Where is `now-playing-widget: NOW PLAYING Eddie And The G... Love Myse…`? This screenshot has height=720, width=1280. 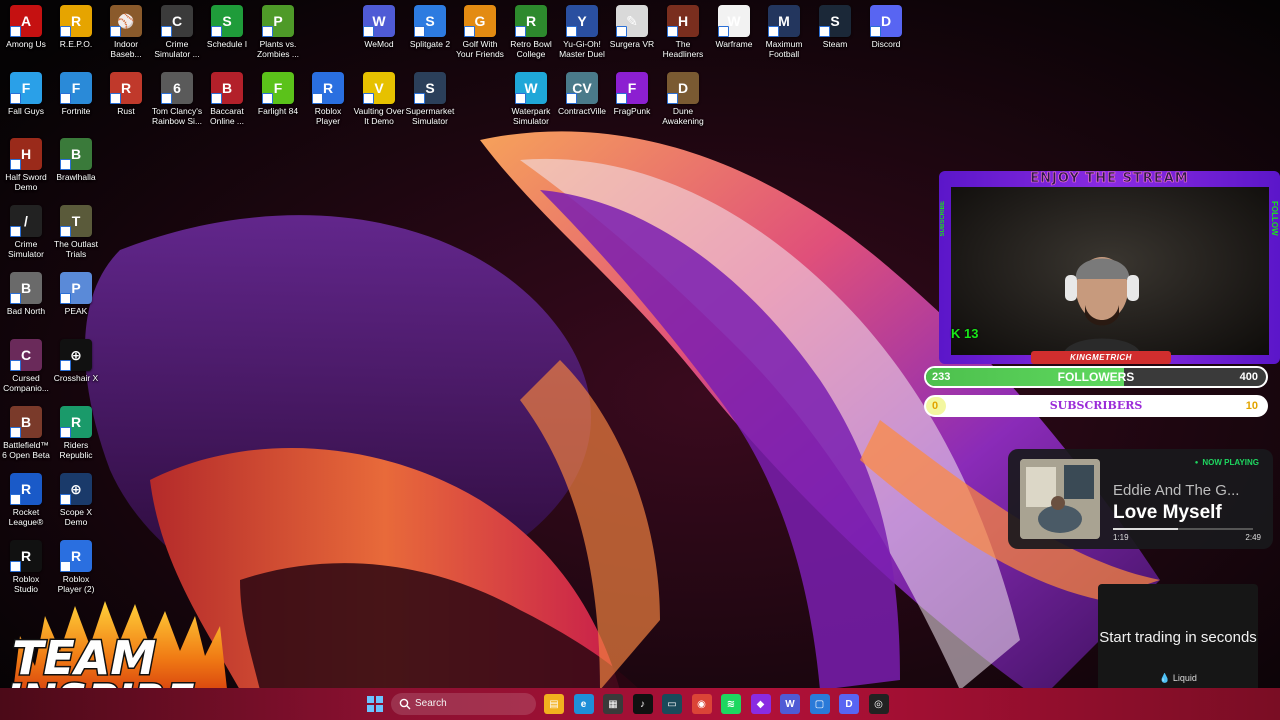 now-playing-widget: NOW PLAYING Eddie And The G... Love Myse… is located at coordinates (1140, 499).